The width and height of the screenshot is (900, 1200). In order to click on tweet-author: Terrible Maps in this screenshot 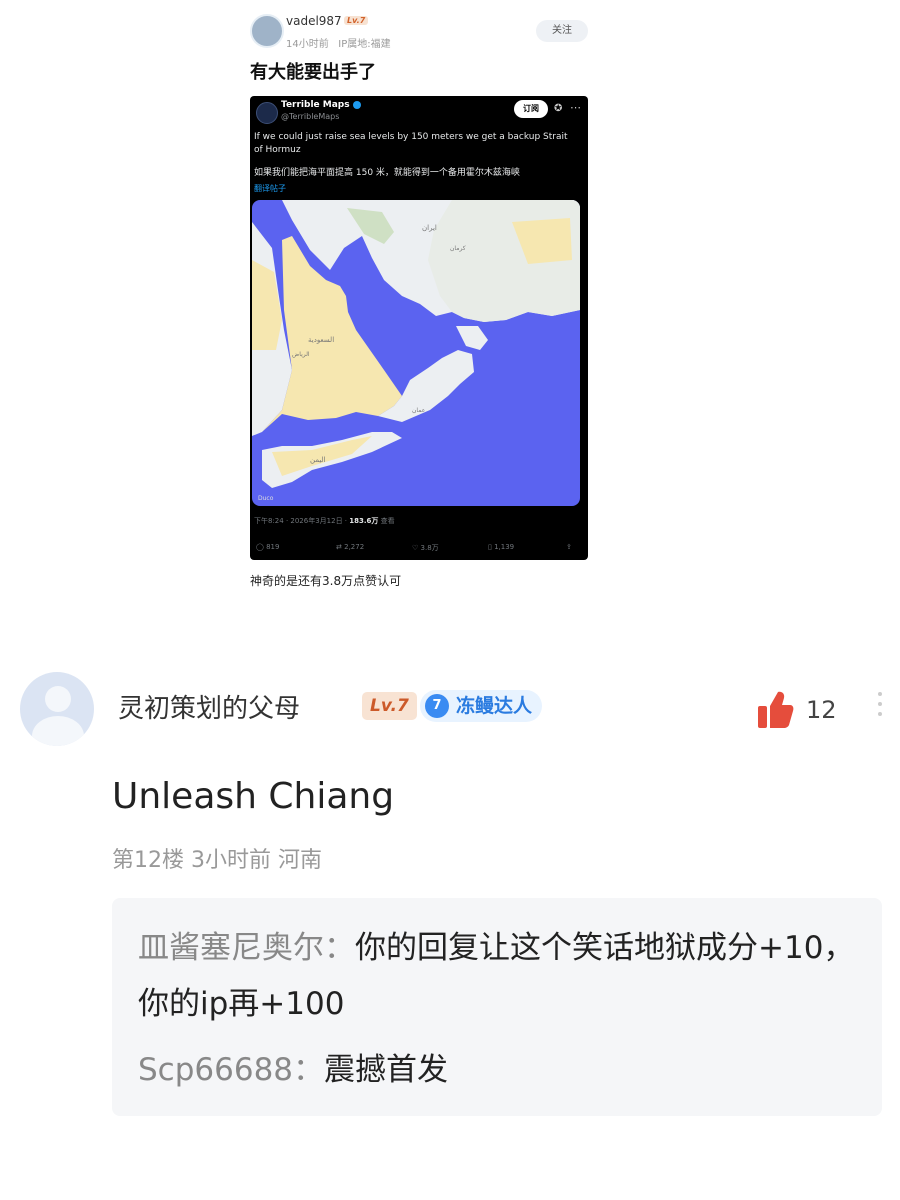, I will do `click(321, 105)`.